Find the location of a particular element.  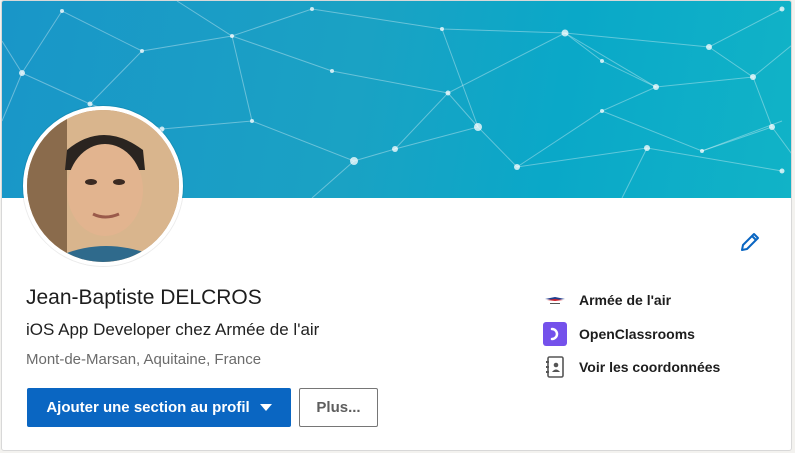

caret-down-icon is located at coordinates (265, 407).